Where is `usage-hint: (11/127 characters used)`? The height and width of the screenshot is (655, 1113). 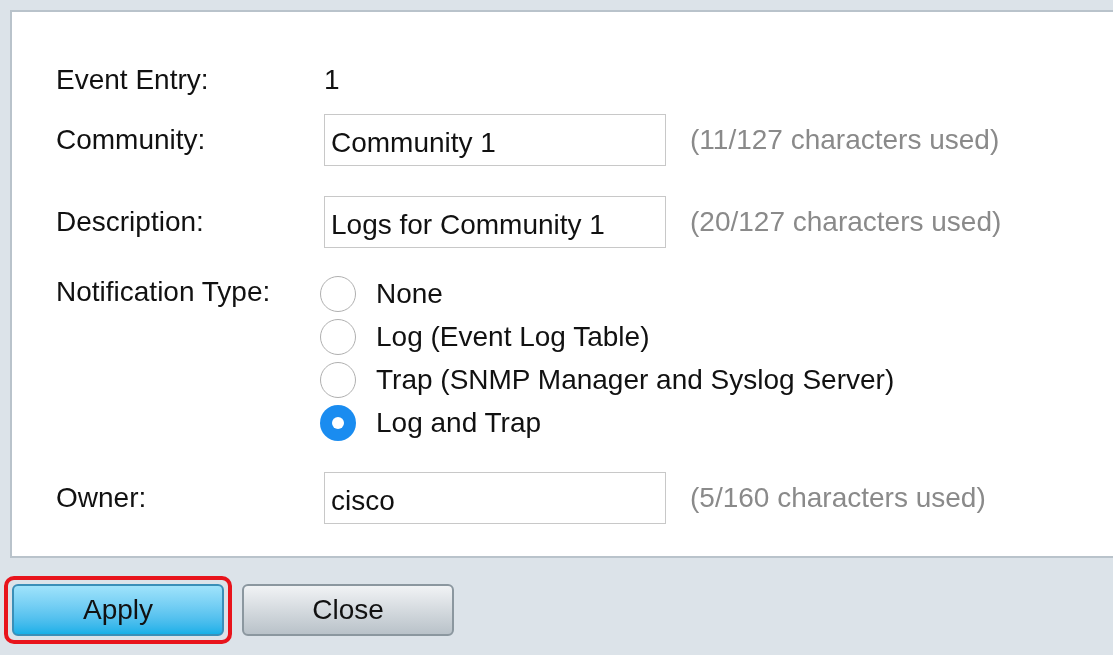 usage-hint: (11/127 characters used) is located at coordinates (845, 140).